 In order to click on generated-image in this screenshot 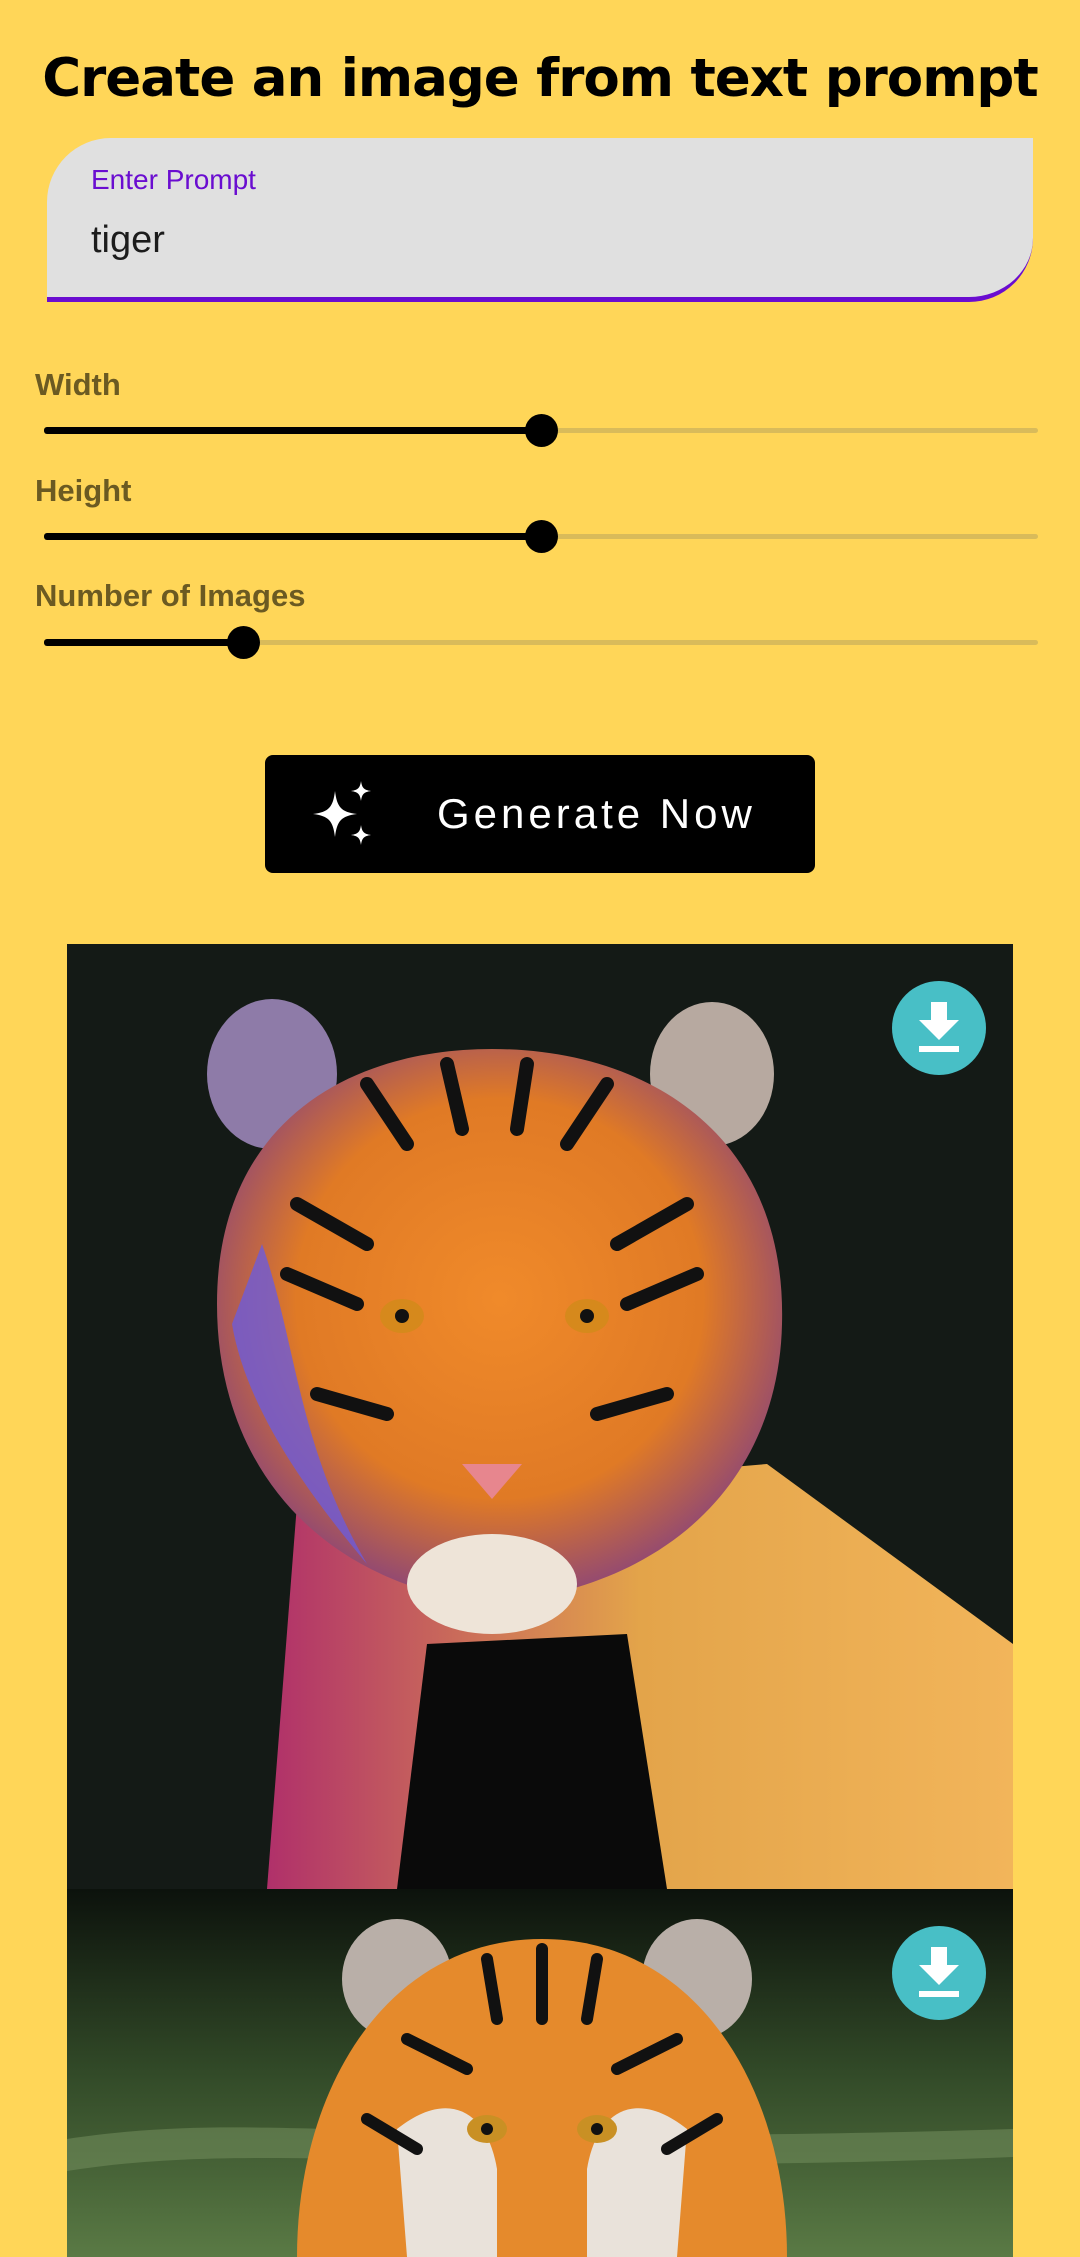, I will do `click(540, 2073)`.